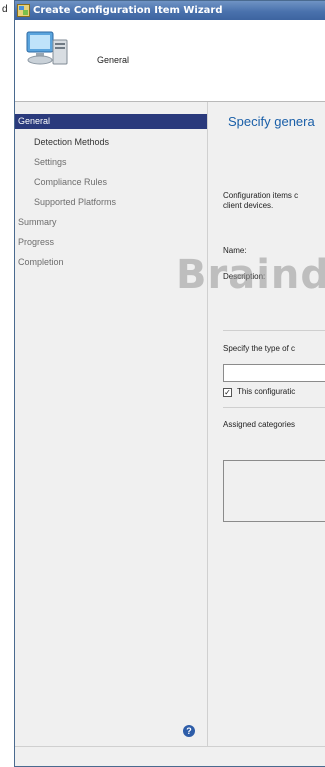  I want to click on categories-list, so click(274, 491).